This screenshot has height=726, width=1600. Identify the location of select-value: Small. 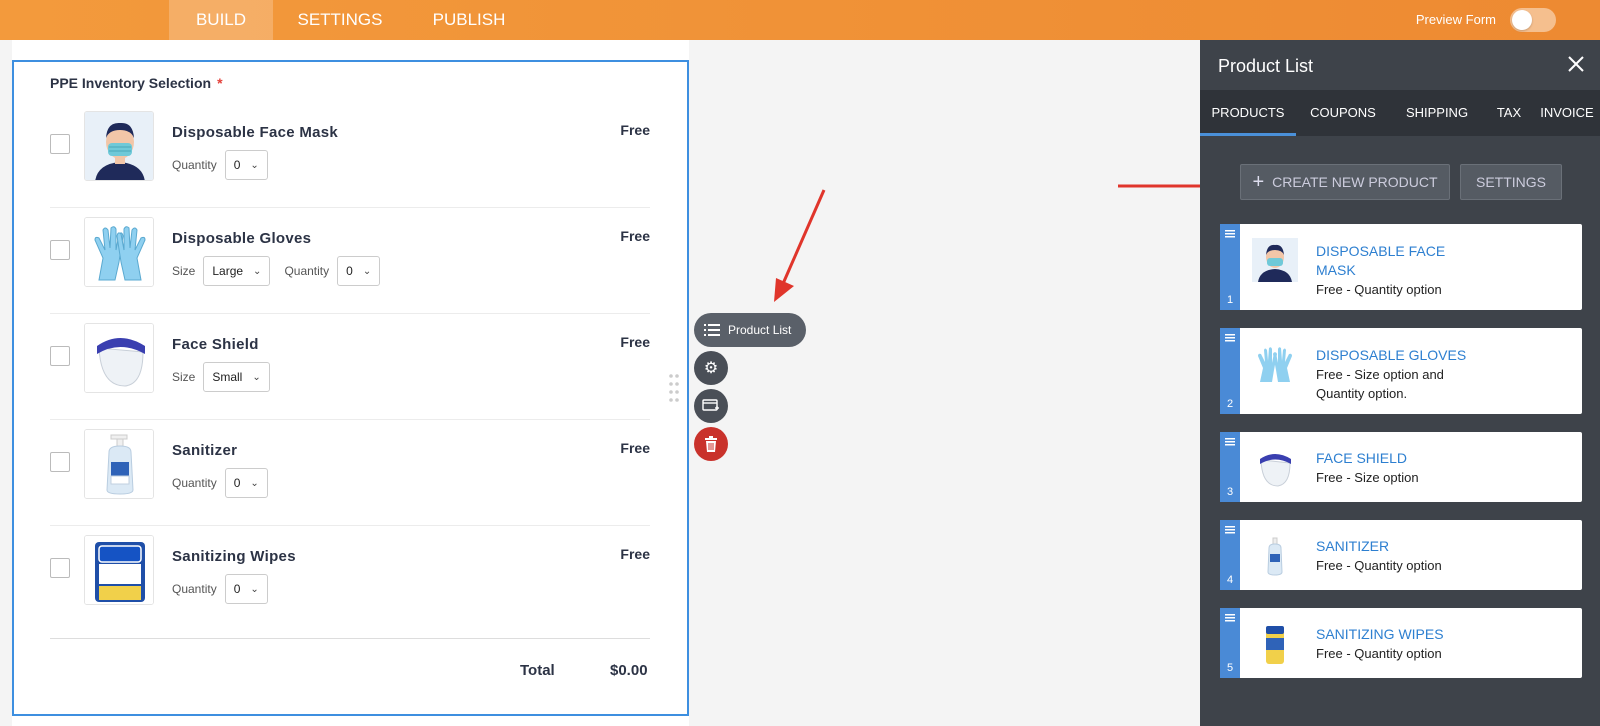
(227, 377).